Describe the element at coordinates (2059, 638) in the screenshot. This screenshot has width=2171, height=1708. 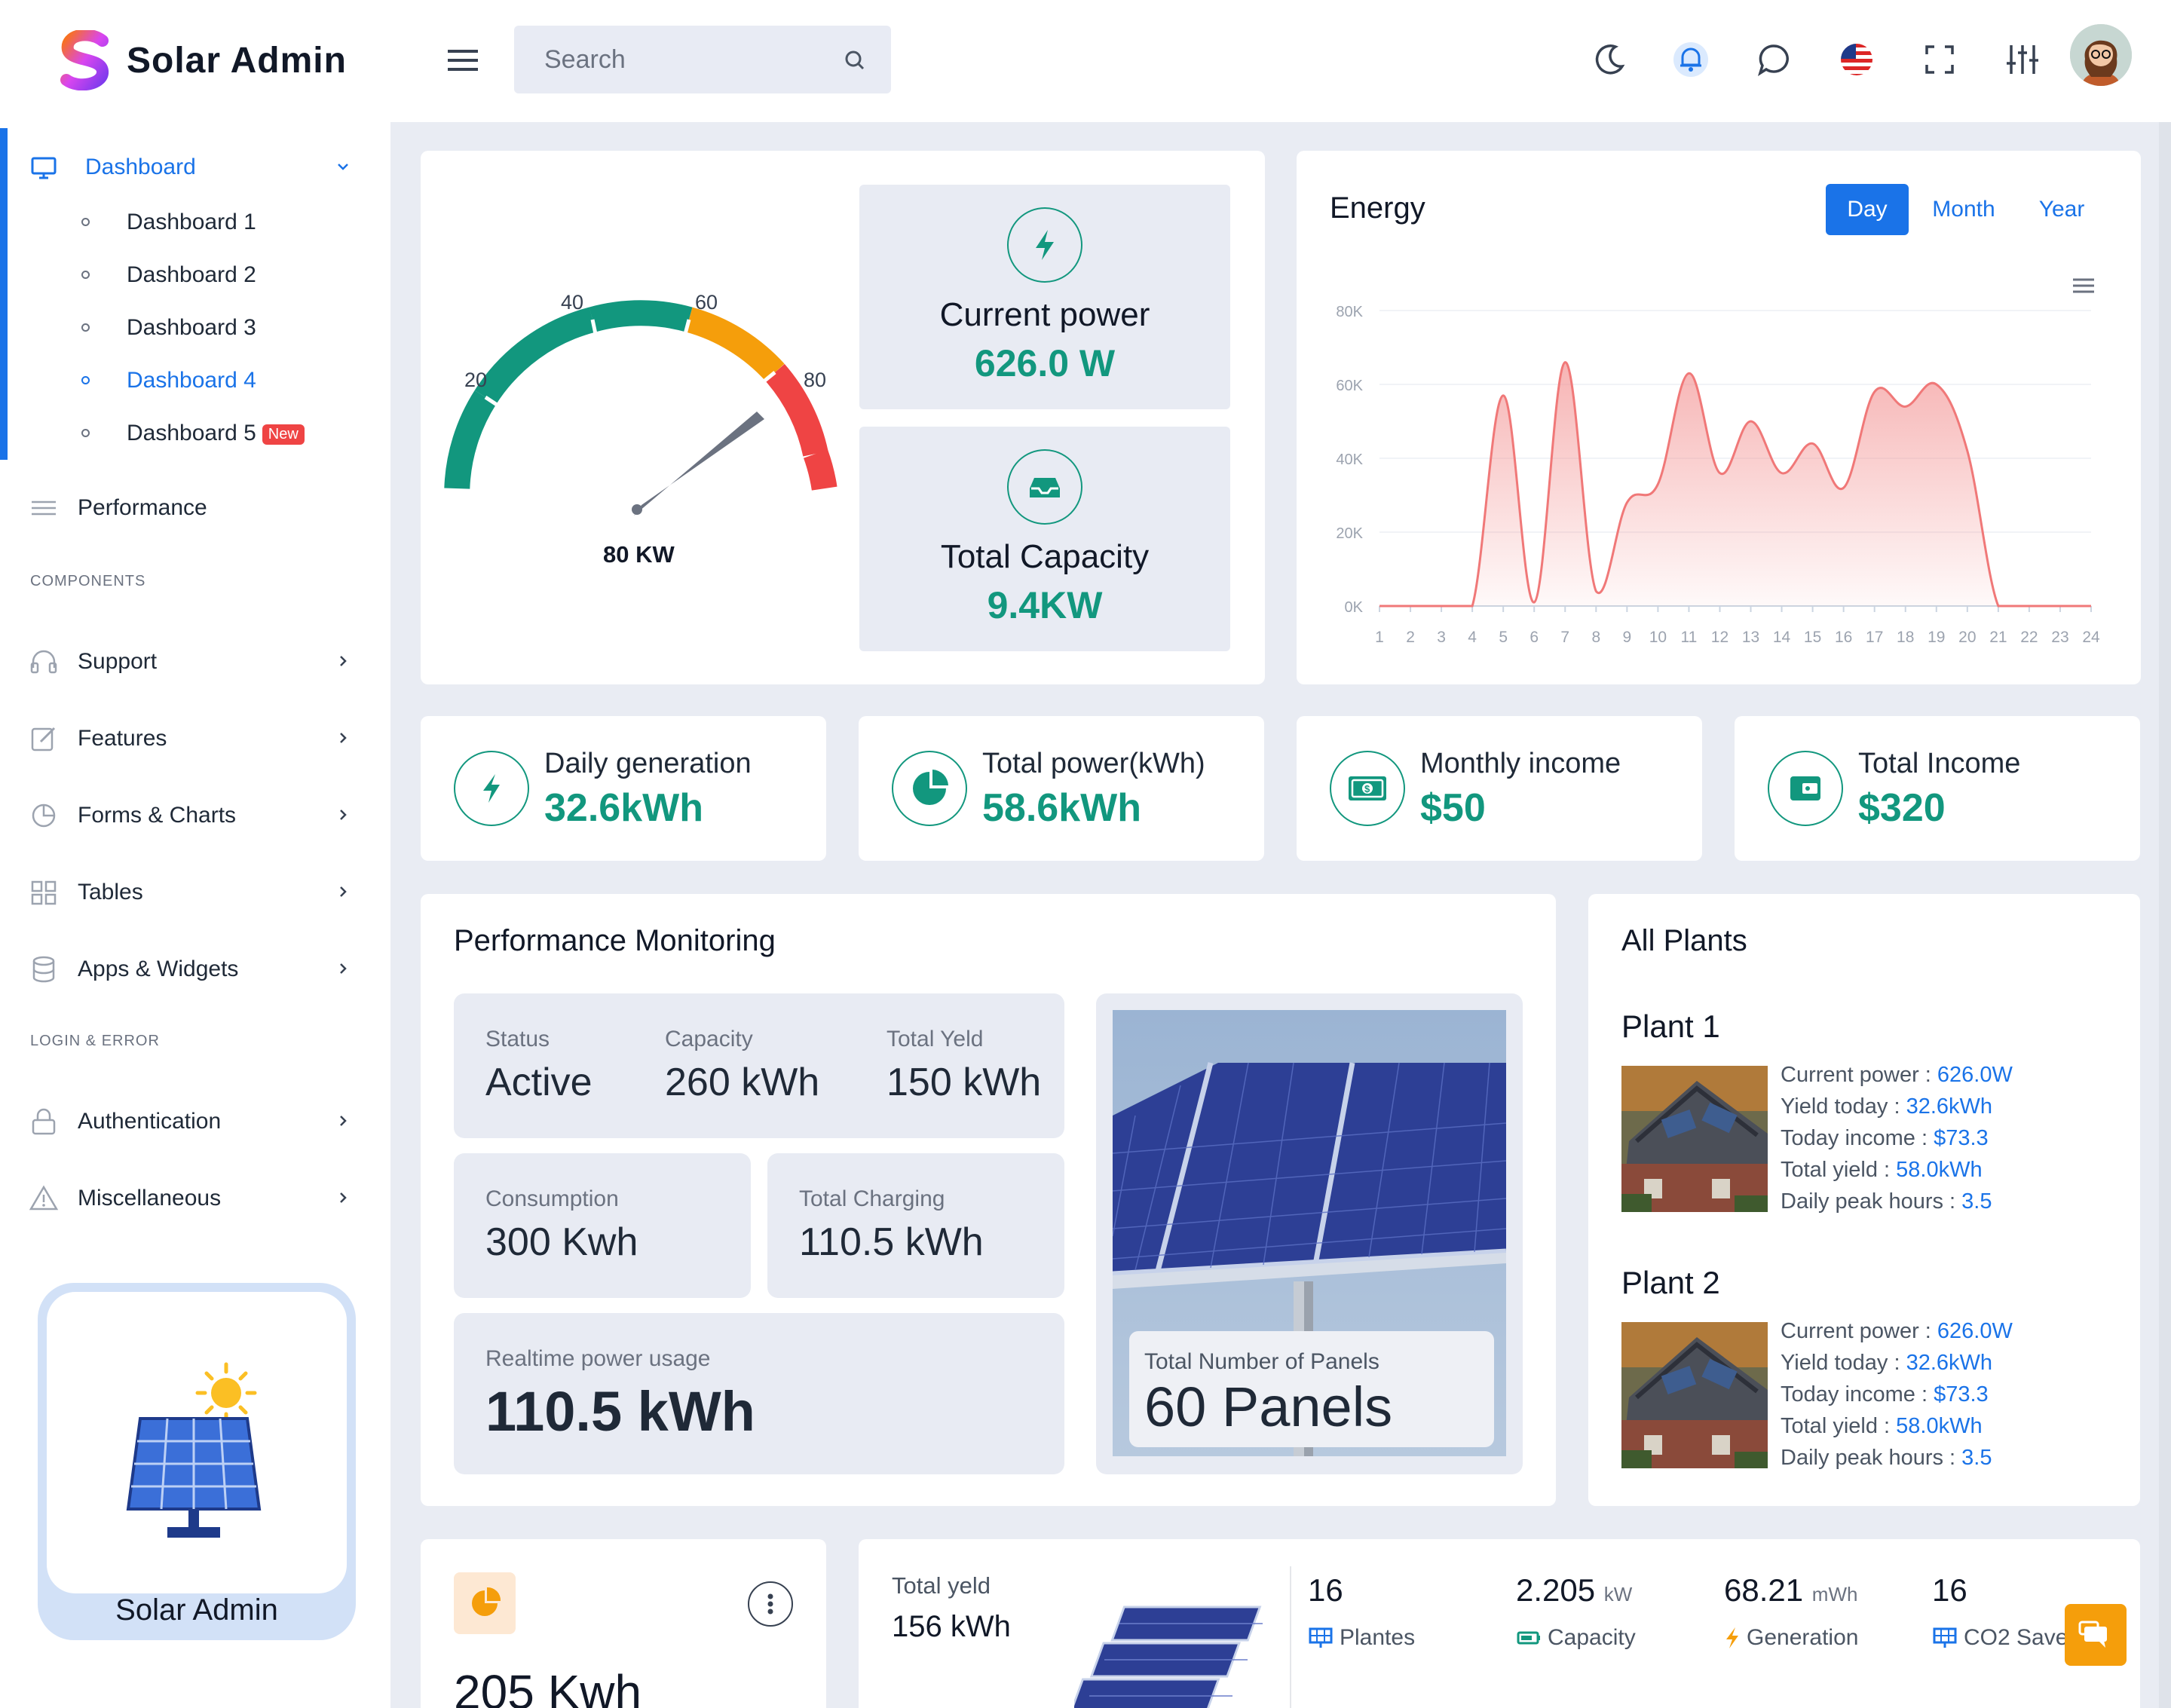
I see `x-tick-label: 23` at that location.